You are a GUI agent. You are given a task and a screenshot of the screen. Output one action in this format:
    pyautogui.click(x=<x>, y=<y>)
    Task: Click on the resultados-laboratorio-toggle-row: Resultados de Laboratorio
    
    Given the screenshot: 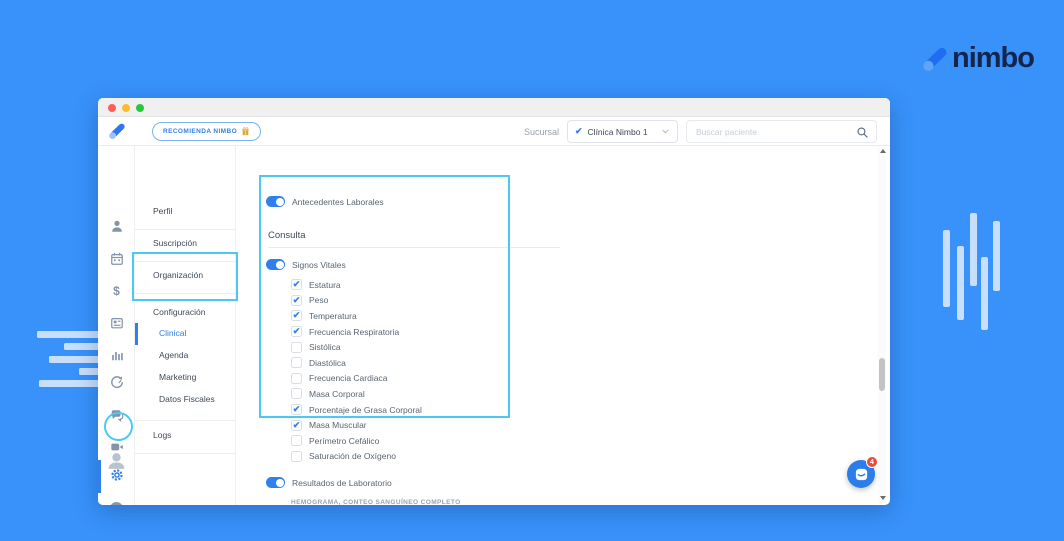 What is the action you would take?
    pyautogui.click(x=329, y=482)
    